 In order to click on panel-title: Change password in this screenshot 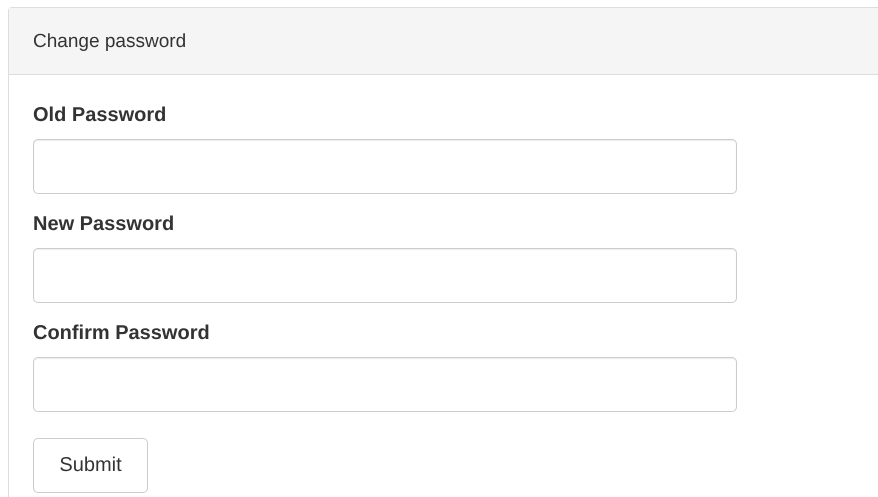, I will do `click(443, 41)`.